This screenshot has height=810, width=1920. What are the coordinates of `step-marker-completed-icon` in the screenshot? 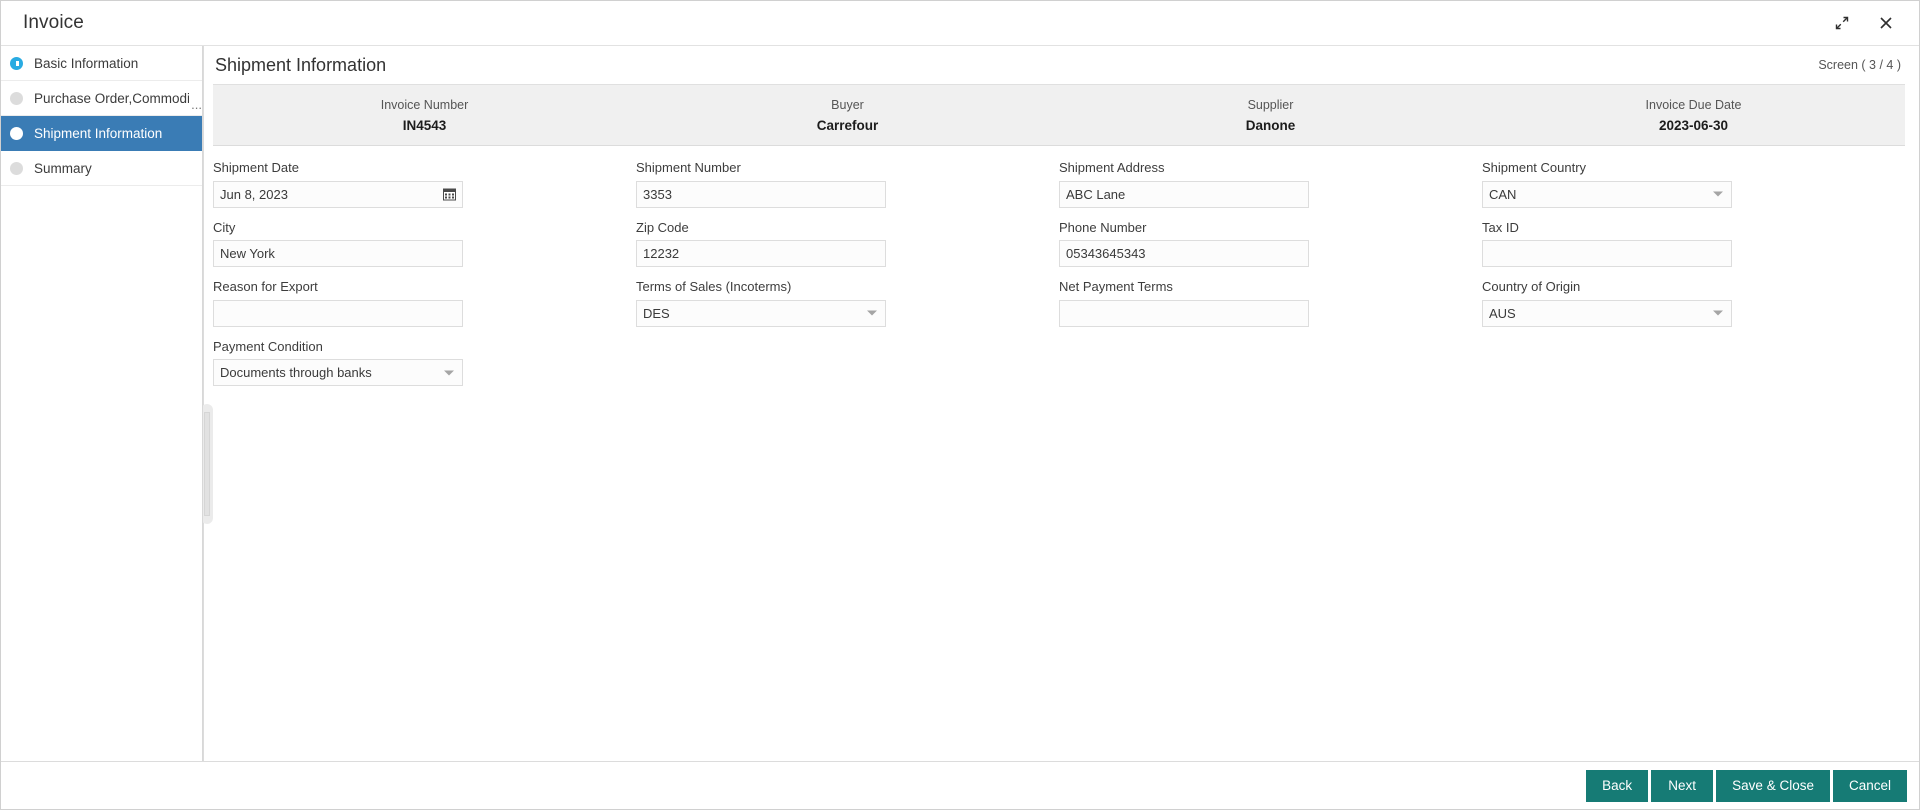 It's located at (16, 63).